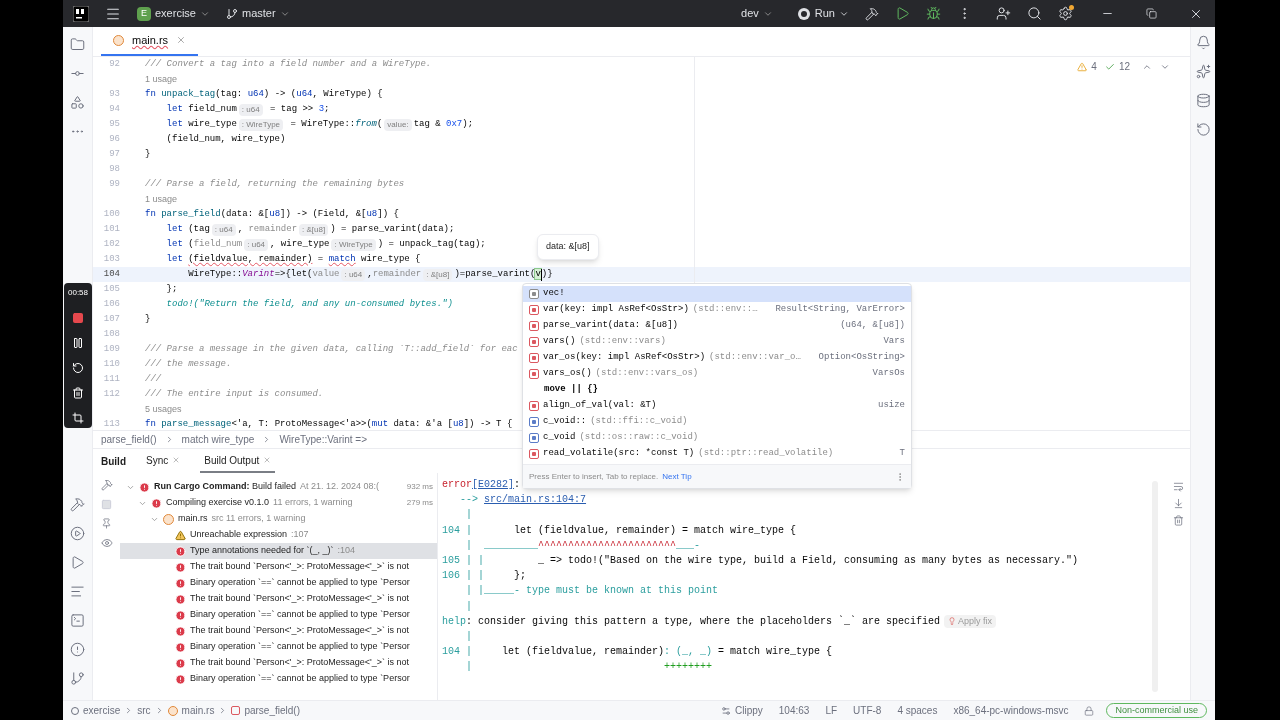 The image size is (1280, 720). Describe the element at coordinates (757, 13) in the screenshot. I see `run-config-selector: dev` at that location.